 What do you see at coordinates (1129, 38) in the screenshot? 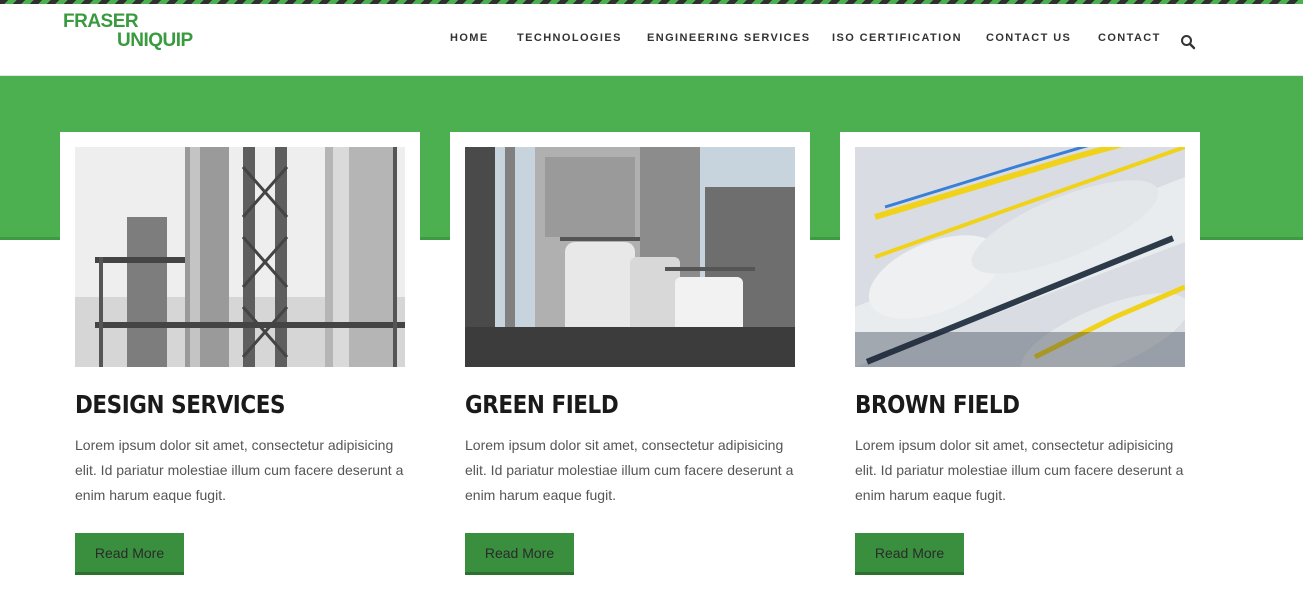
I see `nav-contact: CONTACT` at bounding box center [1129, 38].